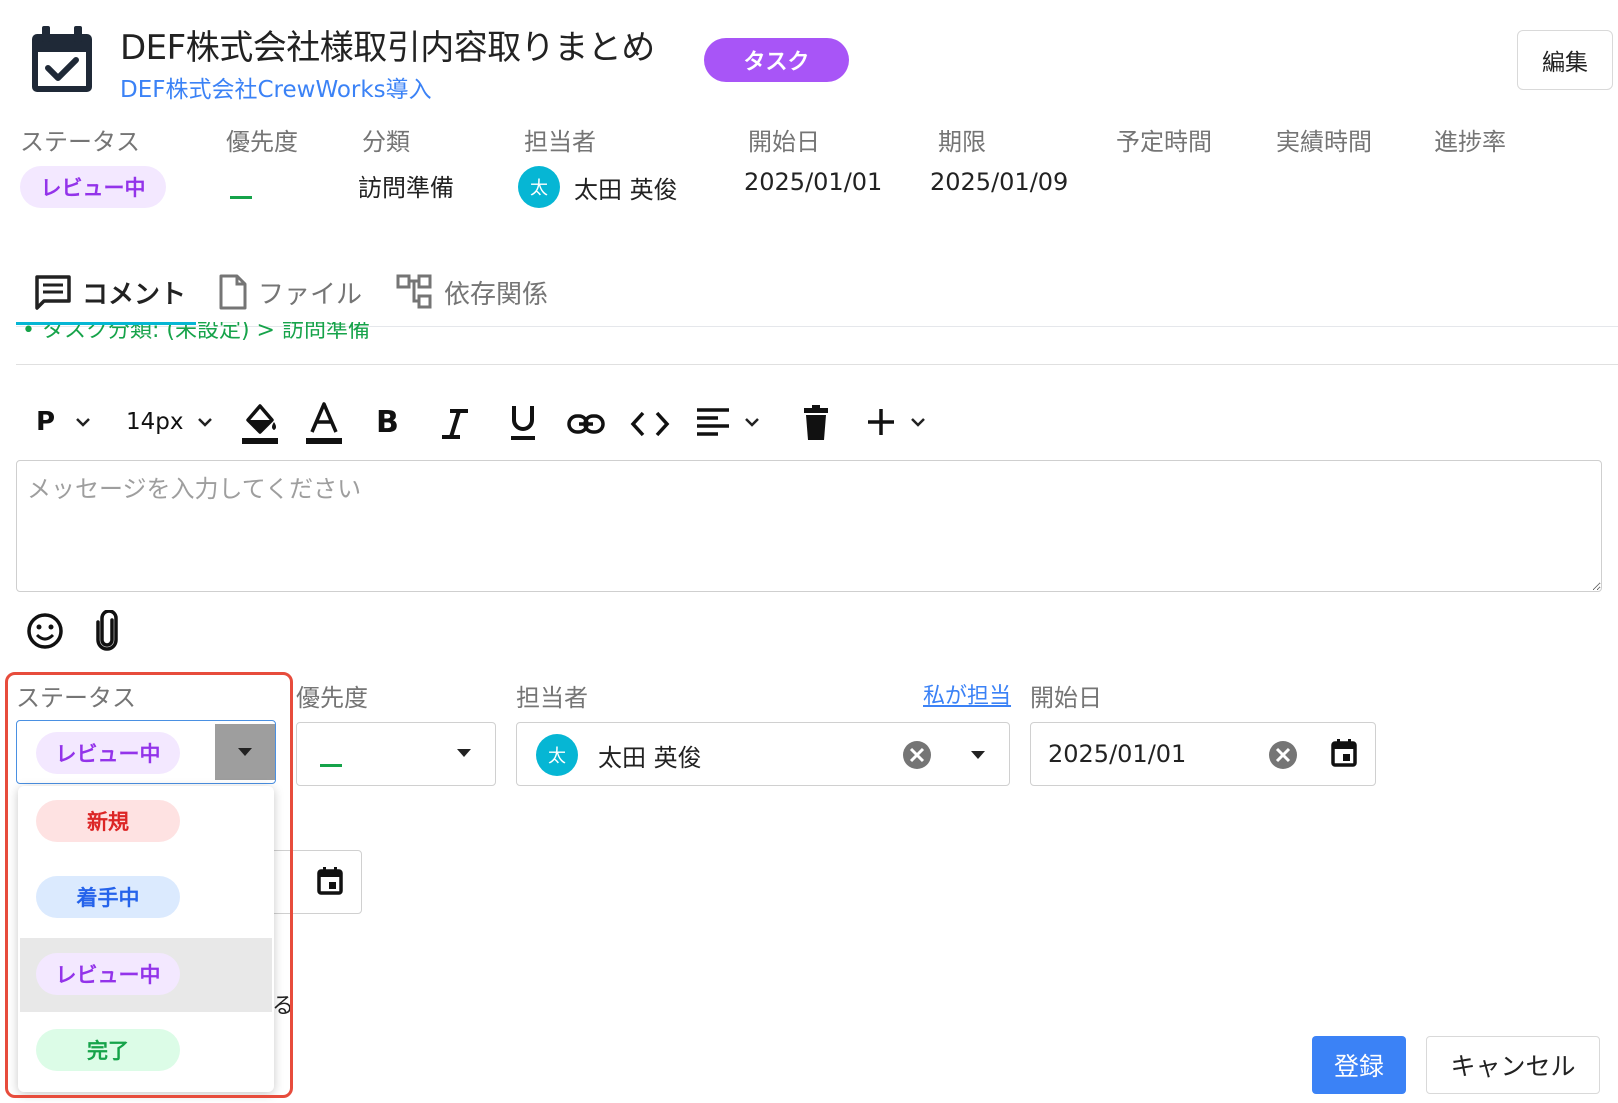 The width and height of the screenshot is (1618, 1103). I want to click on task-title: DEF株式会社様取引内容取りまとめ, so click(387, 48).